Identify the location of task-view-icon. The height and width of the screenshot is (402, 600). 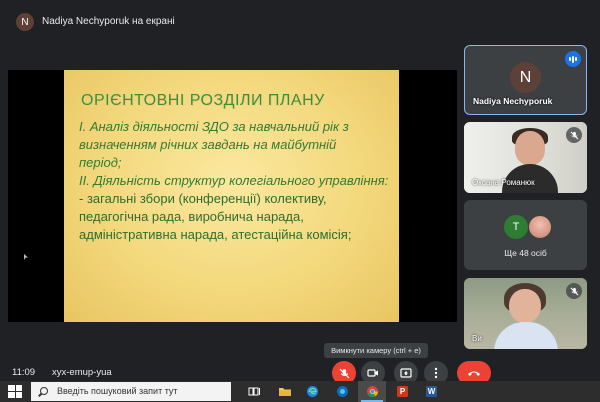
(254, 391).